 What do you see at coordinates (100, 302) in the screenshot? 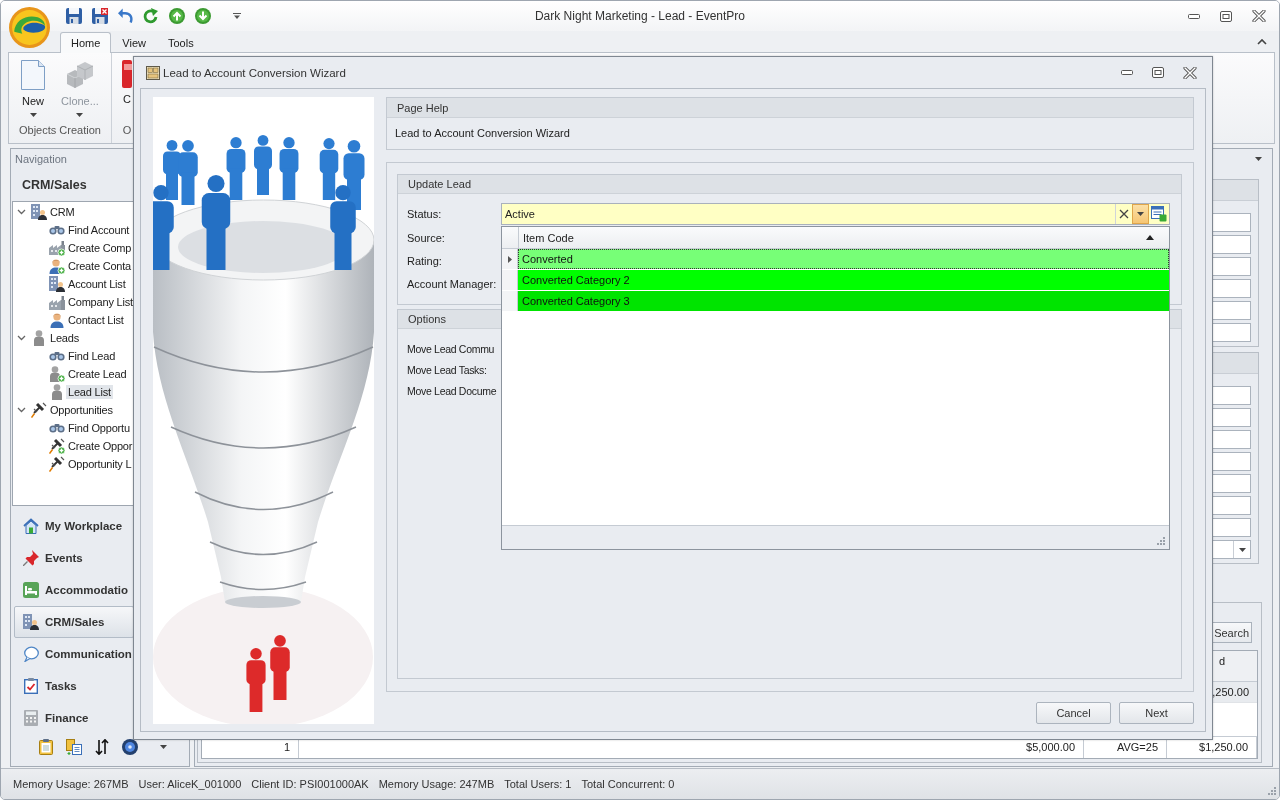
I see `tree-item: Company List` at bounding box center [100, 302].